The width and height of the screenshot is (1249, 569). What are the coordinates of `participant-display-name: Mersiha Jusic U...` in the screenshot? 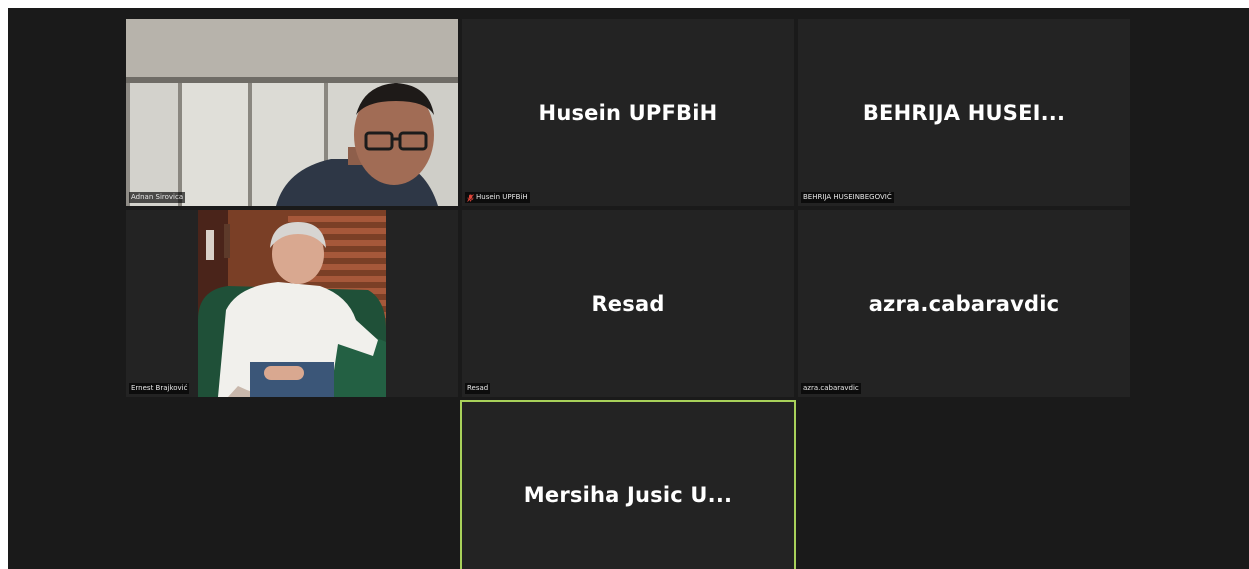 It's located at (628, 495).